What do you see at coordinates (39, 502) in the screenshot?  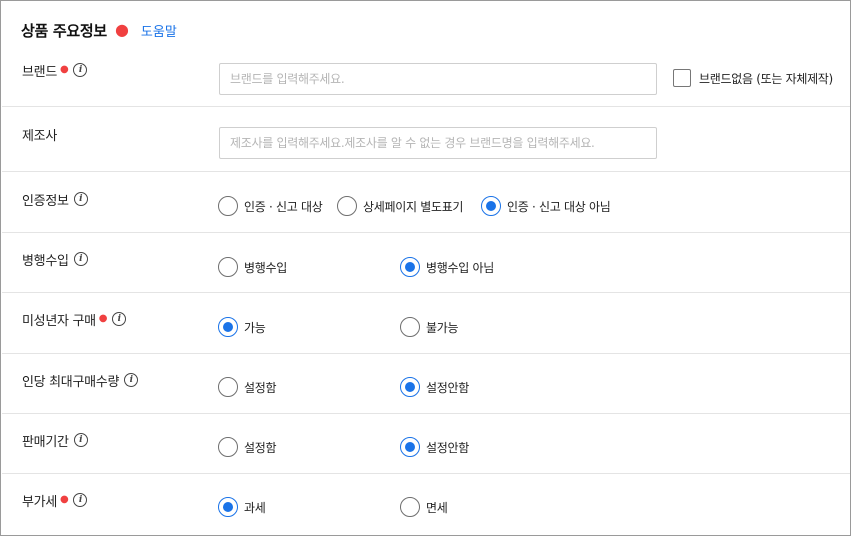 I see `vat-label: 부가세` at bounding box center [39, 502].